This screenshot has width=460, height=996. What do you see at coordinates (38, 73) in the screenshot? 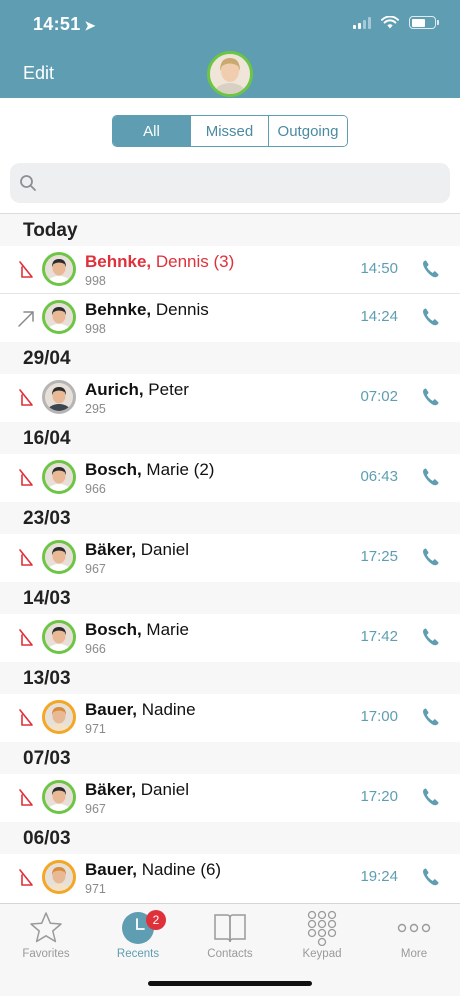
I see `edit-button: Edit` at bounding box center [38, 73].